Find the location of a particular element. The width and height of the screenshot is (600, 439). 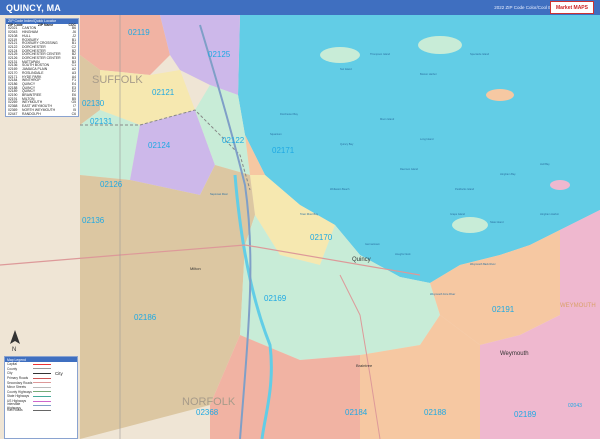

marketmaps-logo: Market MAPS is located at coordinates (572, 7).